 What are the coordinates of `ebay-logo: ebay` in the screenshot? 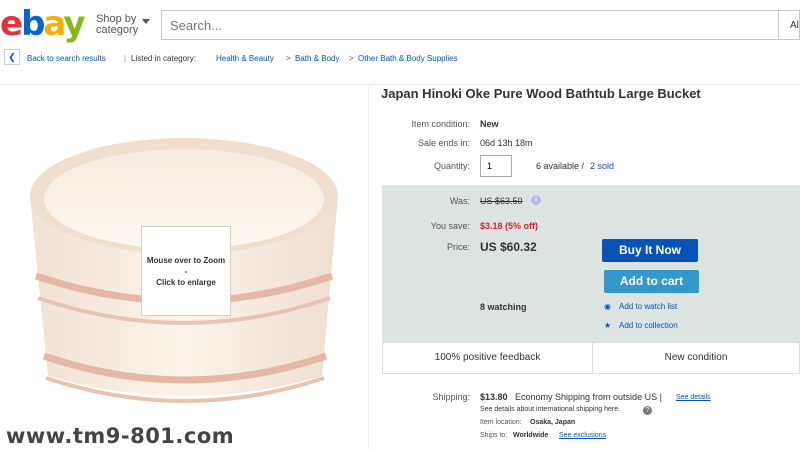 It's located at (43, 24).